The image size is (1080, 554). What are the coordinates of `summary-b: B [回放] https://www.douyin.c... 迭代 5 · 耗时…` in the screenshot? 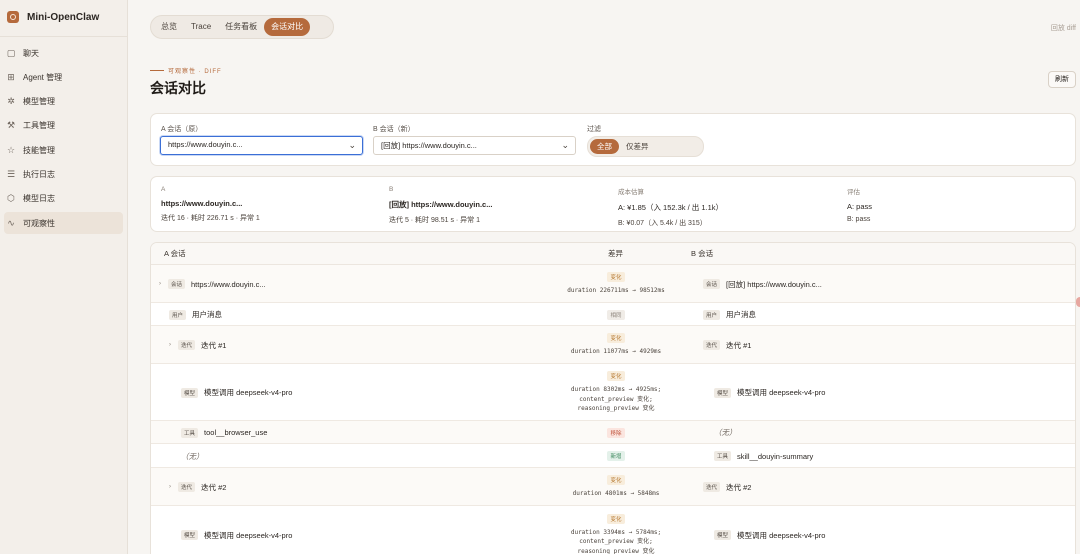 It's located at (440, 205).